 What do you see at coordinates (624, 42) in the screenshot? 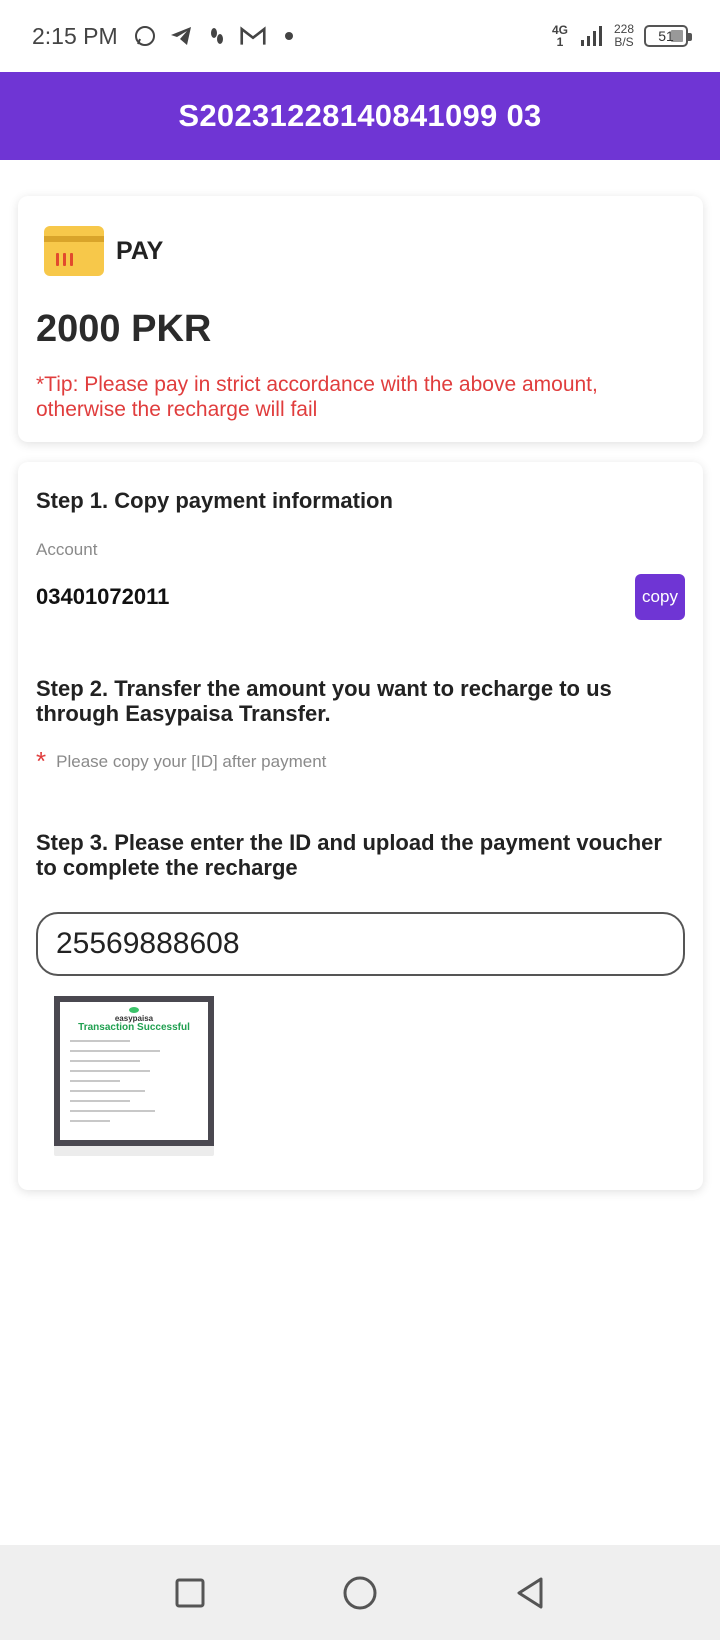
I see `network-speed-unit: B/S` at bounding box center [624, 42].